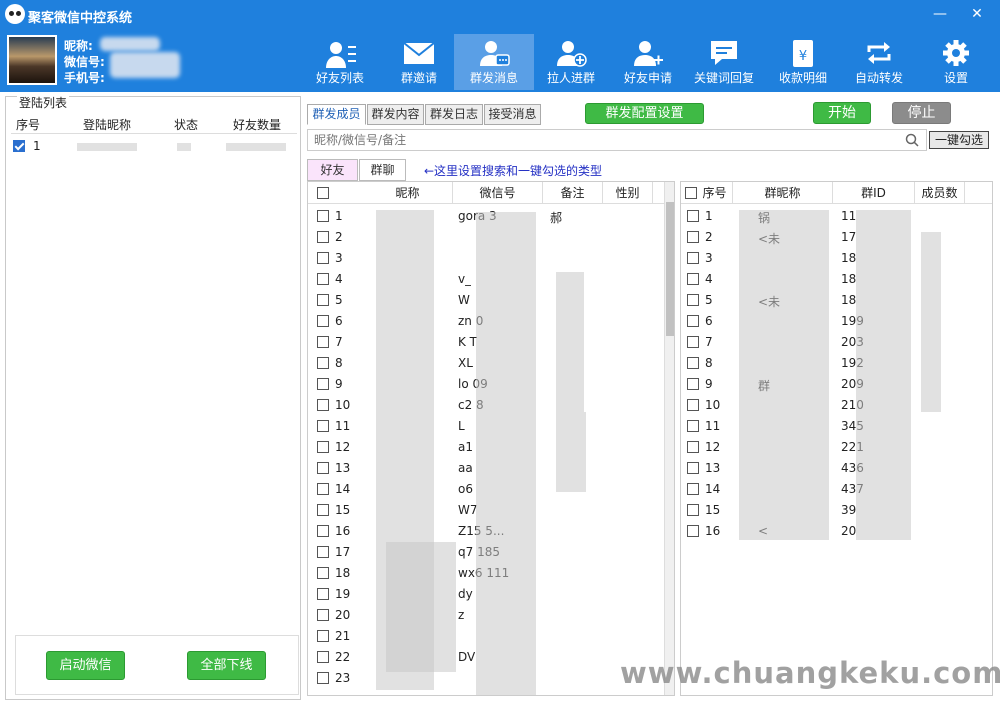  I want to click on select-all-groups-checkbox, so click(691, 193).